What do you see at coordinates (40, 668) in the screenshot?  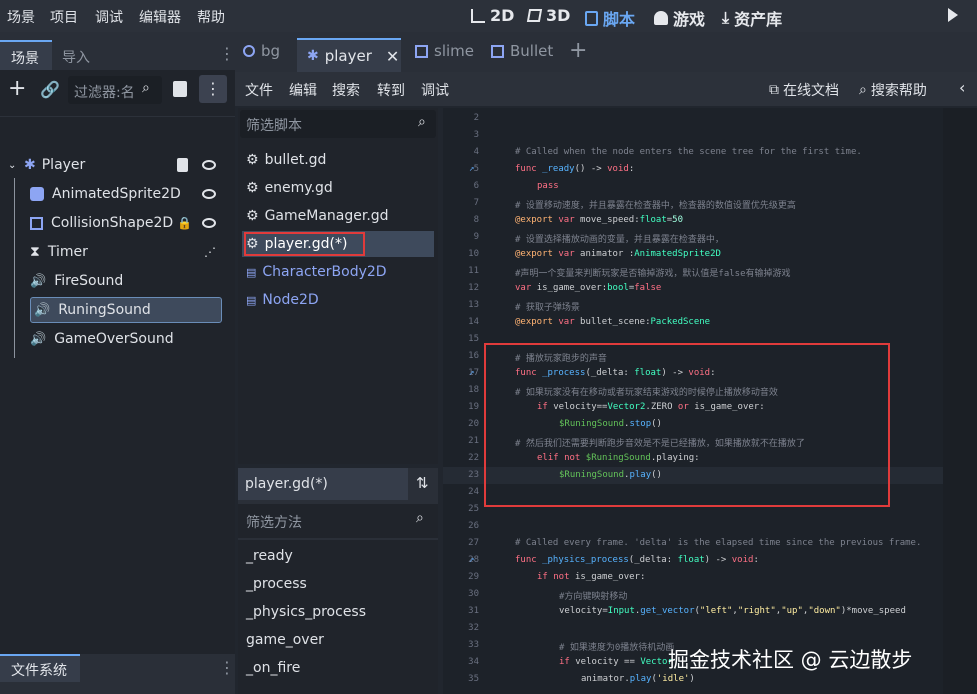 I see `tab-filesystem: 文件系统` at bounding box center [40, 668].